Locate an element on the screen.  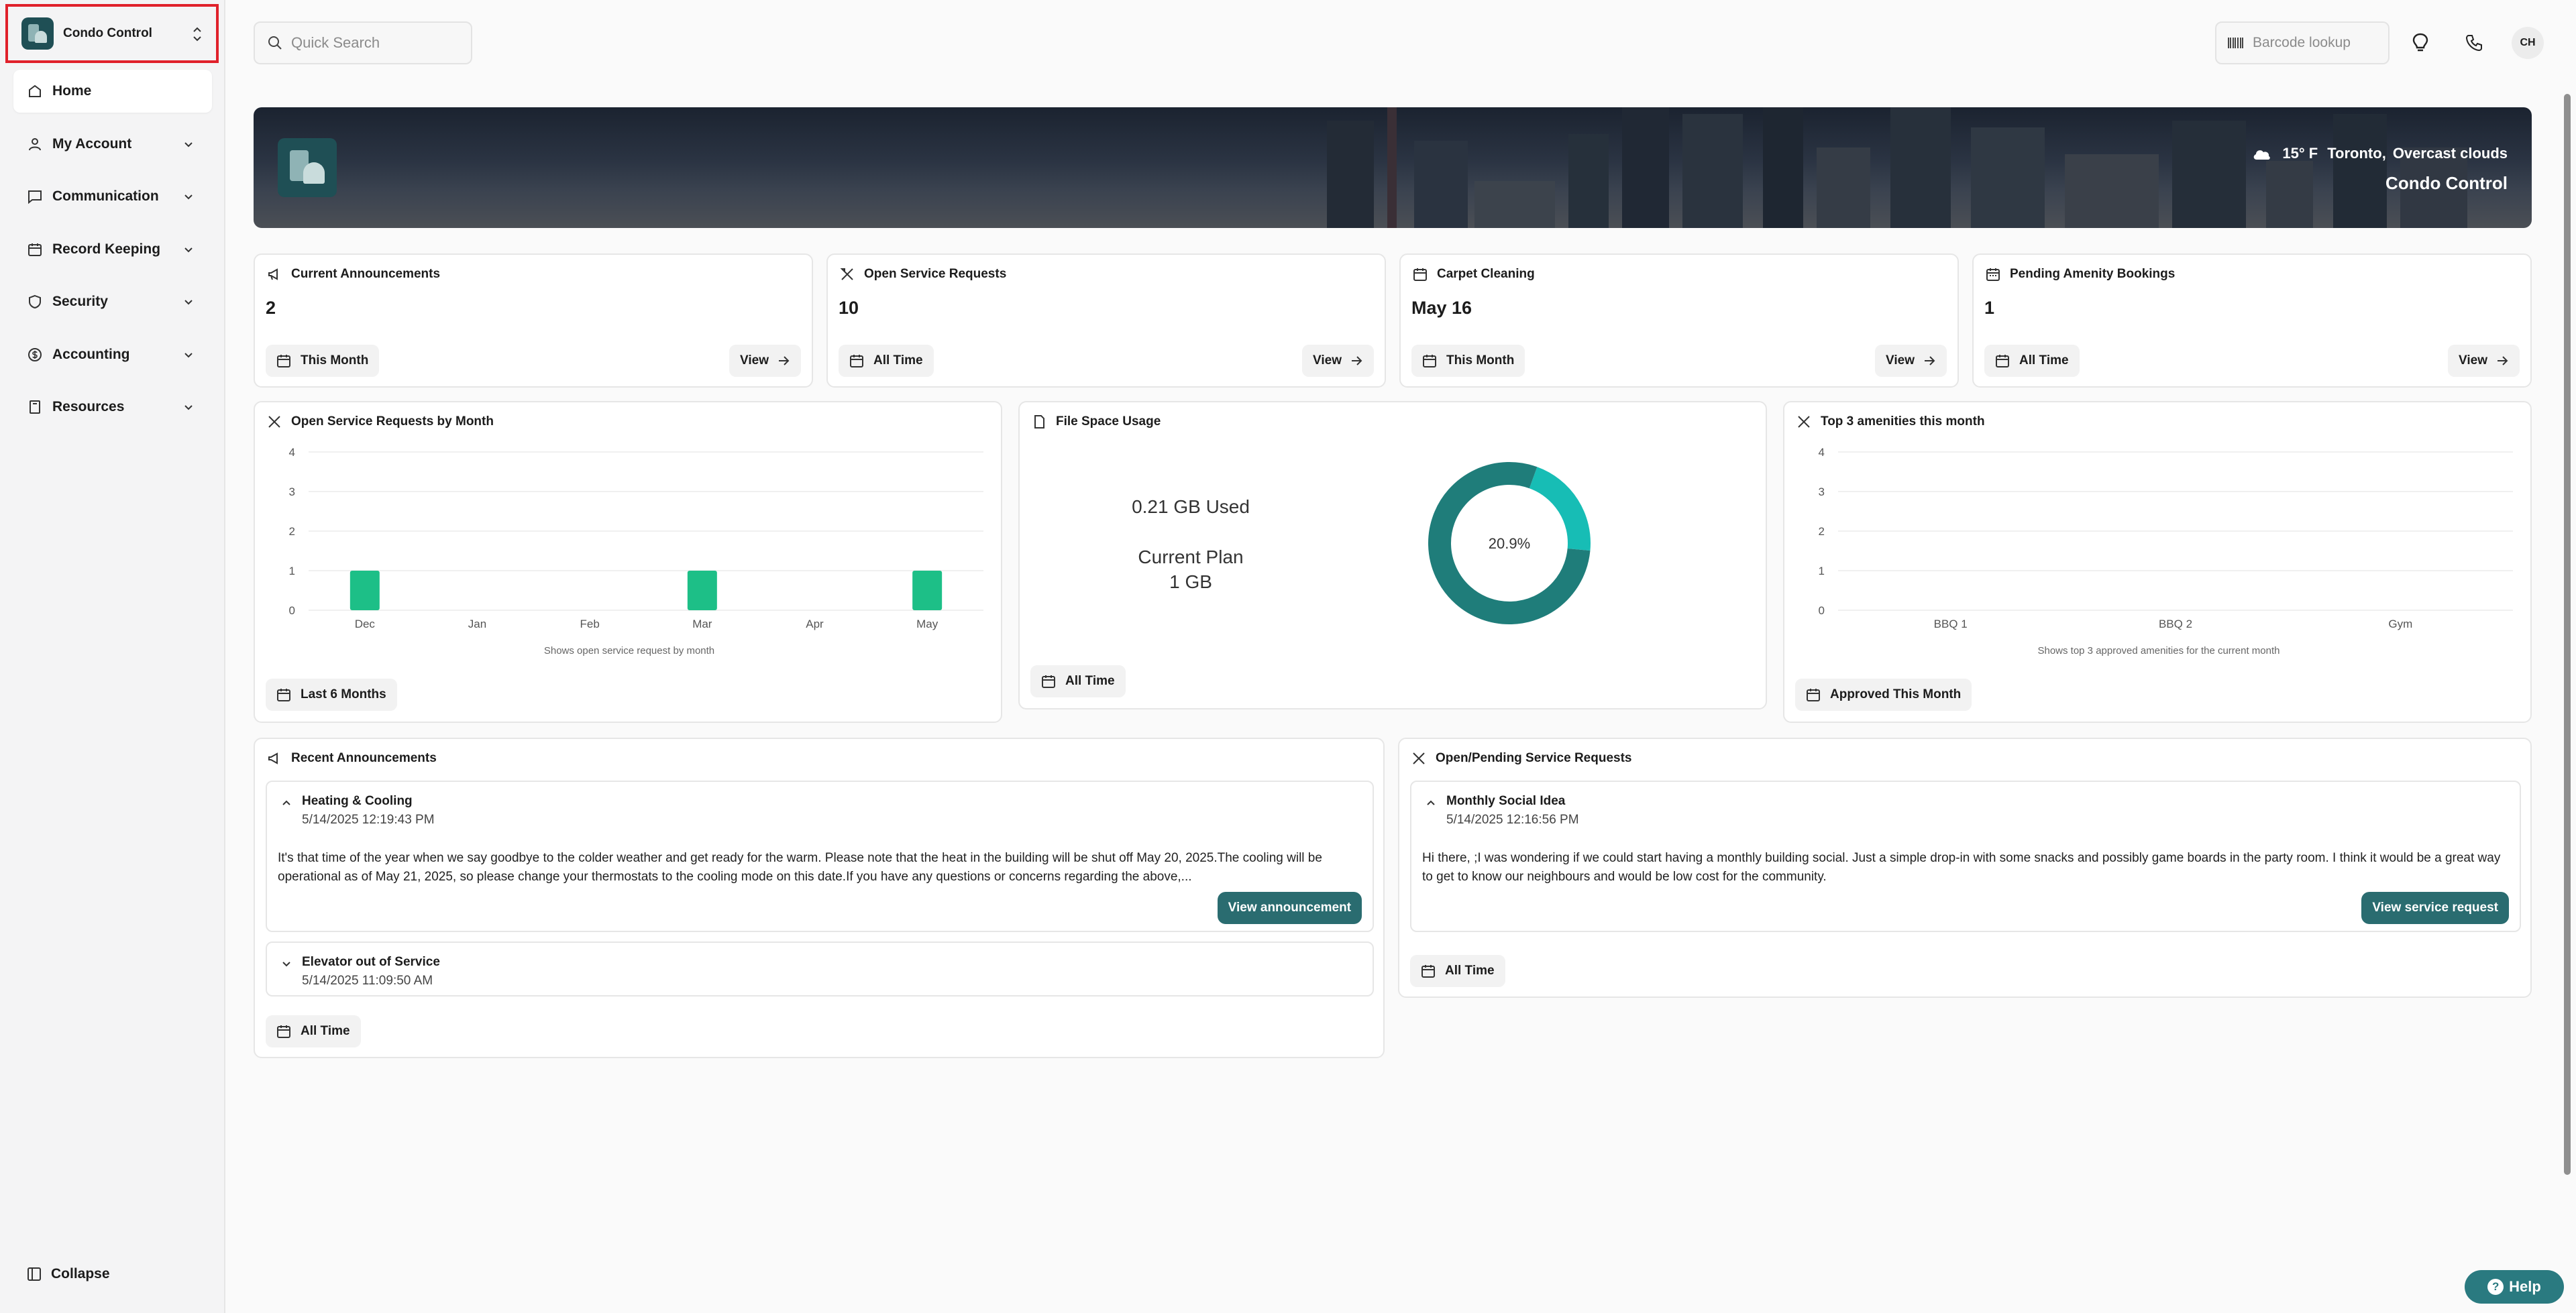
collapse-icon is located at coordinates (34, 1274).